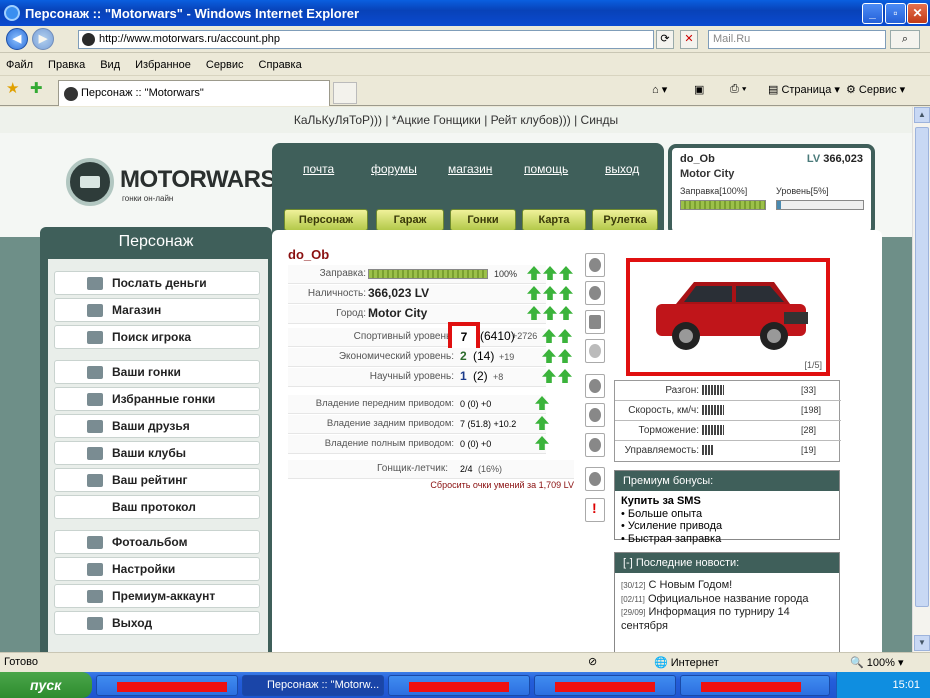 Image resolution: width=930 pixels, height=698 pixels. What do you see at coordinates (905, 39) in the screenshot?
I see `search-icon: ⌕` at bounding box center [905, 39].